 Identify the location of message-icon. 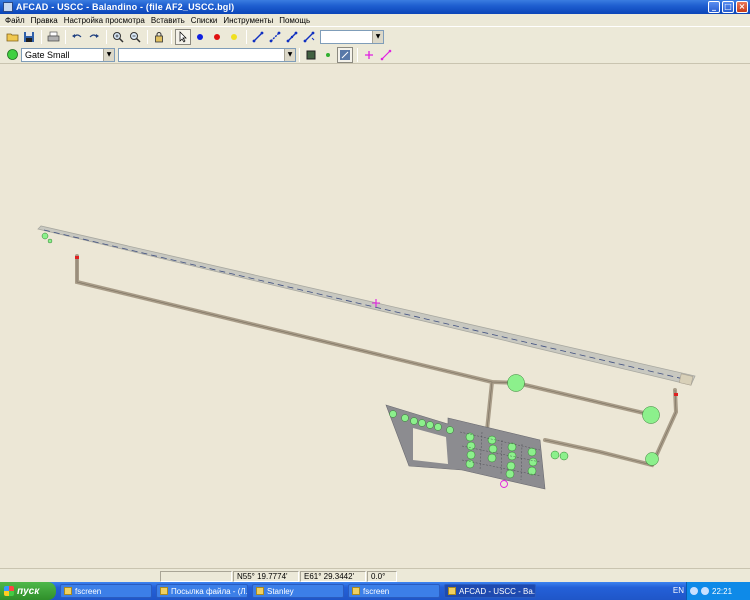
(164, 591).